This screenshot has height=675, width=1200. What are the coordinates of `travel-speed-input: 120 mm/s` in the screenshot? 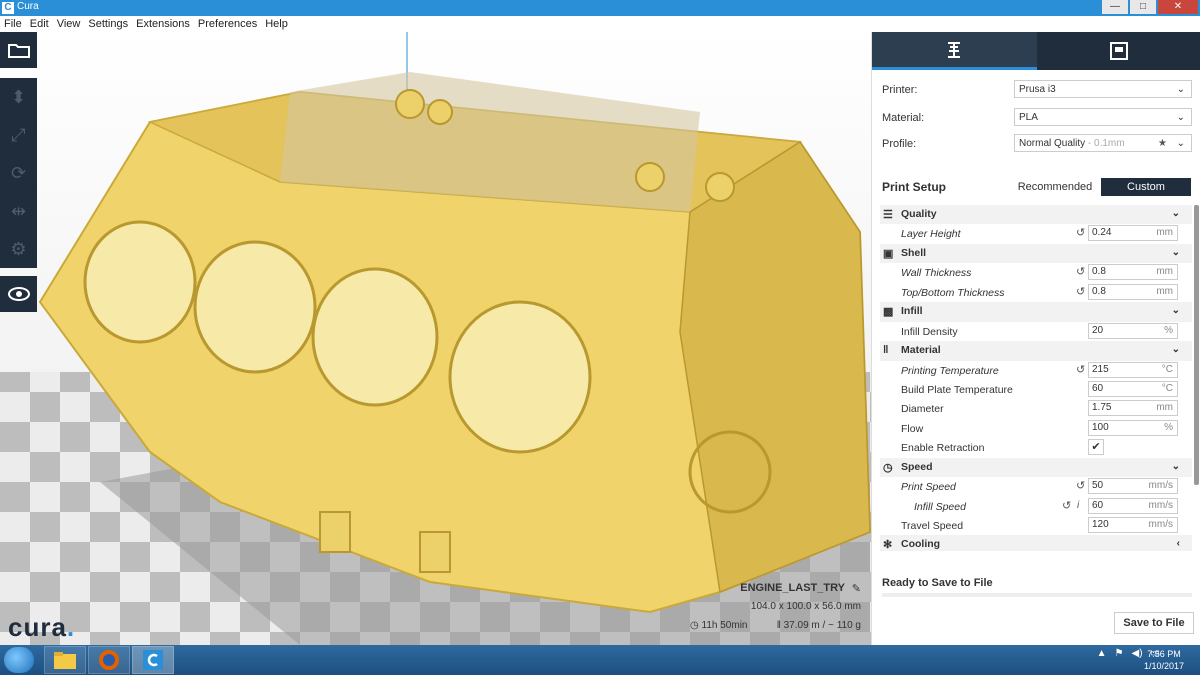 It's located at (1133, 525).